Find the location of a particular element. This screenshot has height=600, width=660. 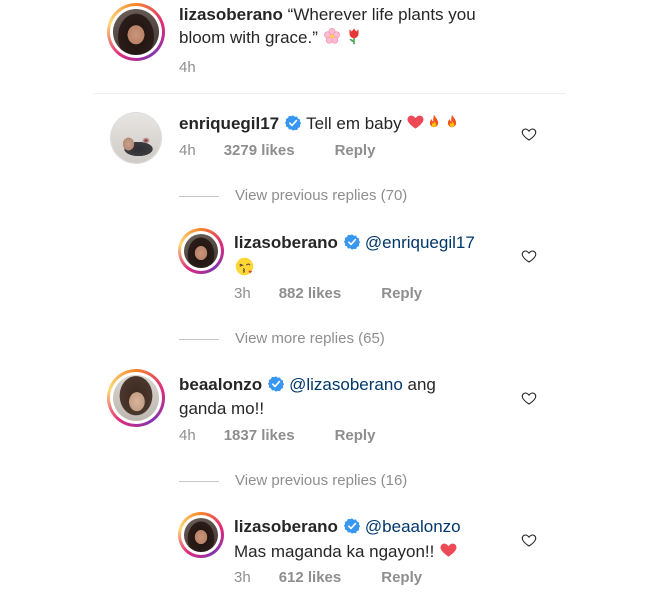

avatar-enriquegil17 is located at coordinates (136, 138).